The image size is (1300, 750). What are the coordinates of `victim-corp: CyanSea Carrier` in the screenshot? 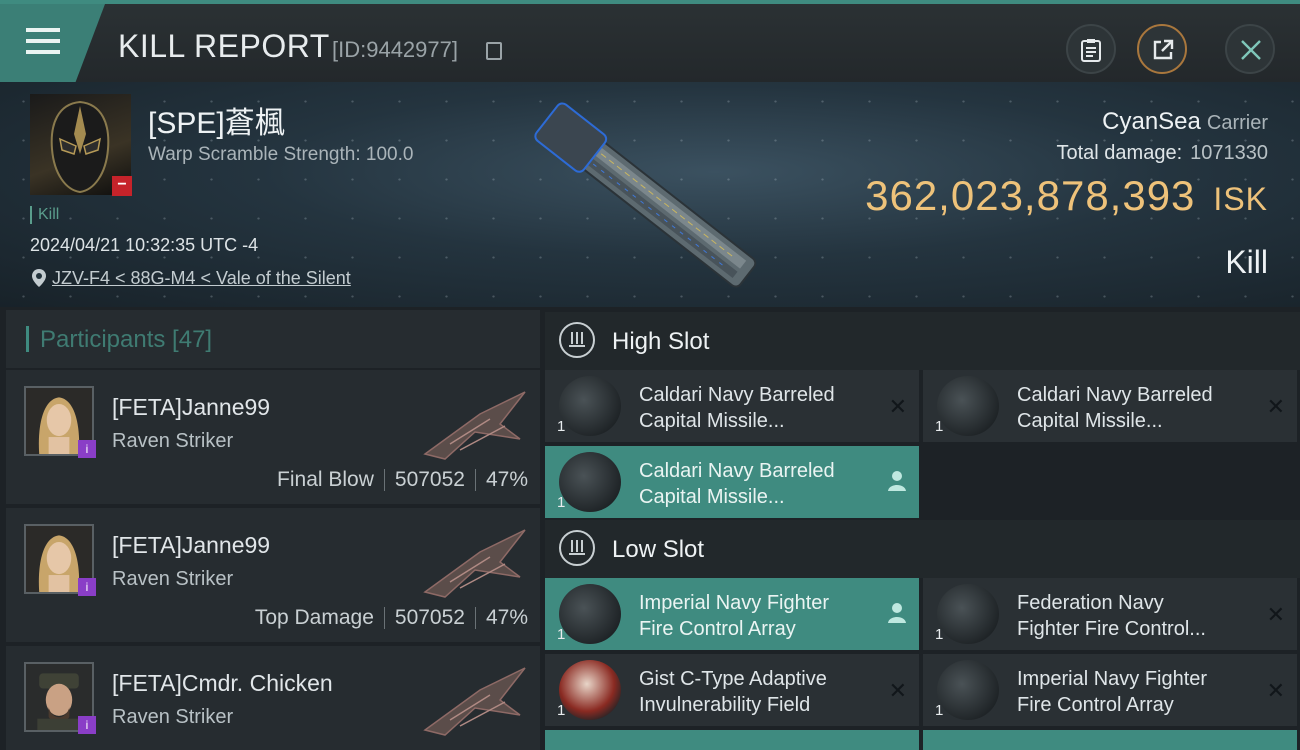 It's located at (1185, 122).